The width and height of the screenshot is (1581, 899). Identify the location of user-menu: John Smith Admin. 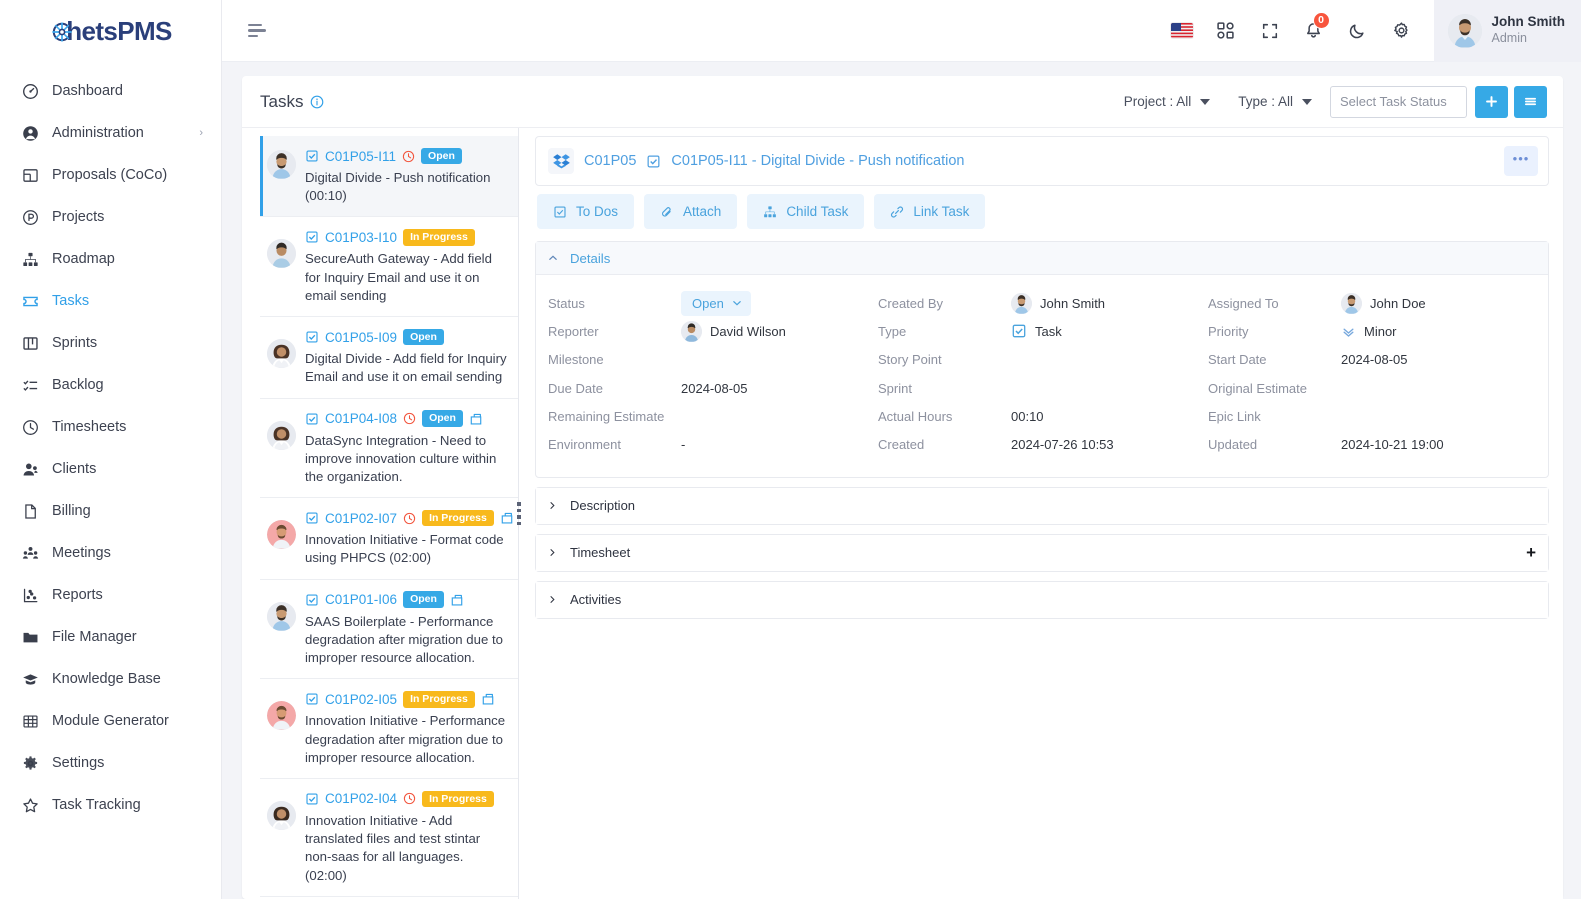
(1507, 31).